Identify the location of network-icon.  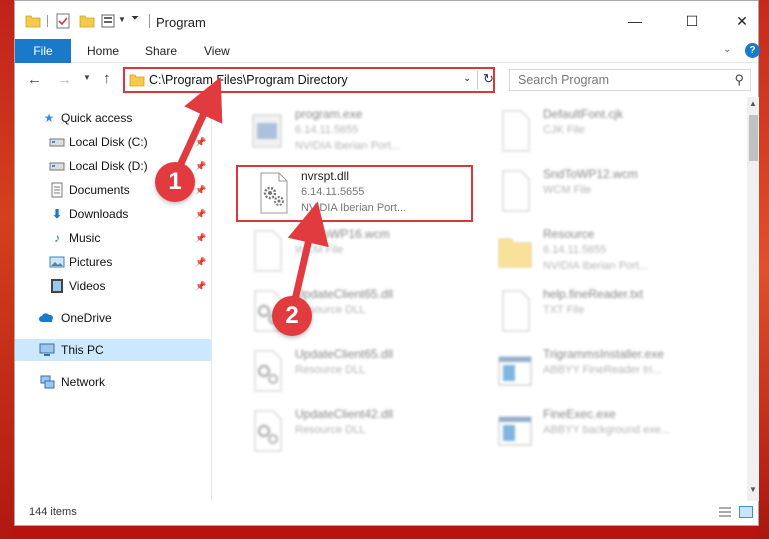
(47, 382).